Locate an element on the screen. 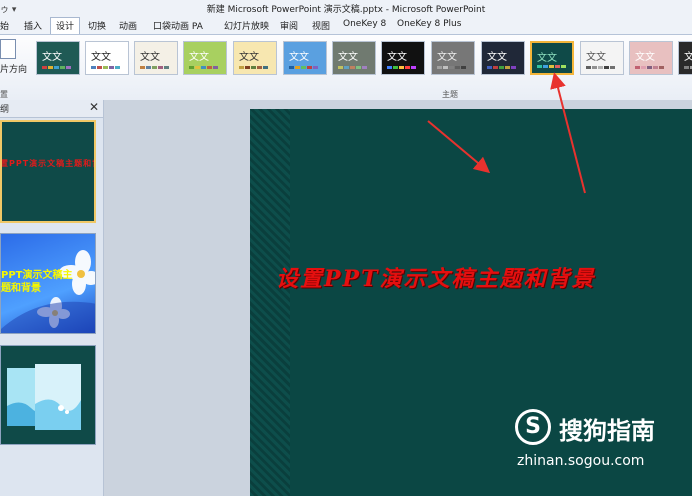 Image resolution: width=692 pixels, height=496 pixels. annotation-arrows is located at coordinates (506, 133).